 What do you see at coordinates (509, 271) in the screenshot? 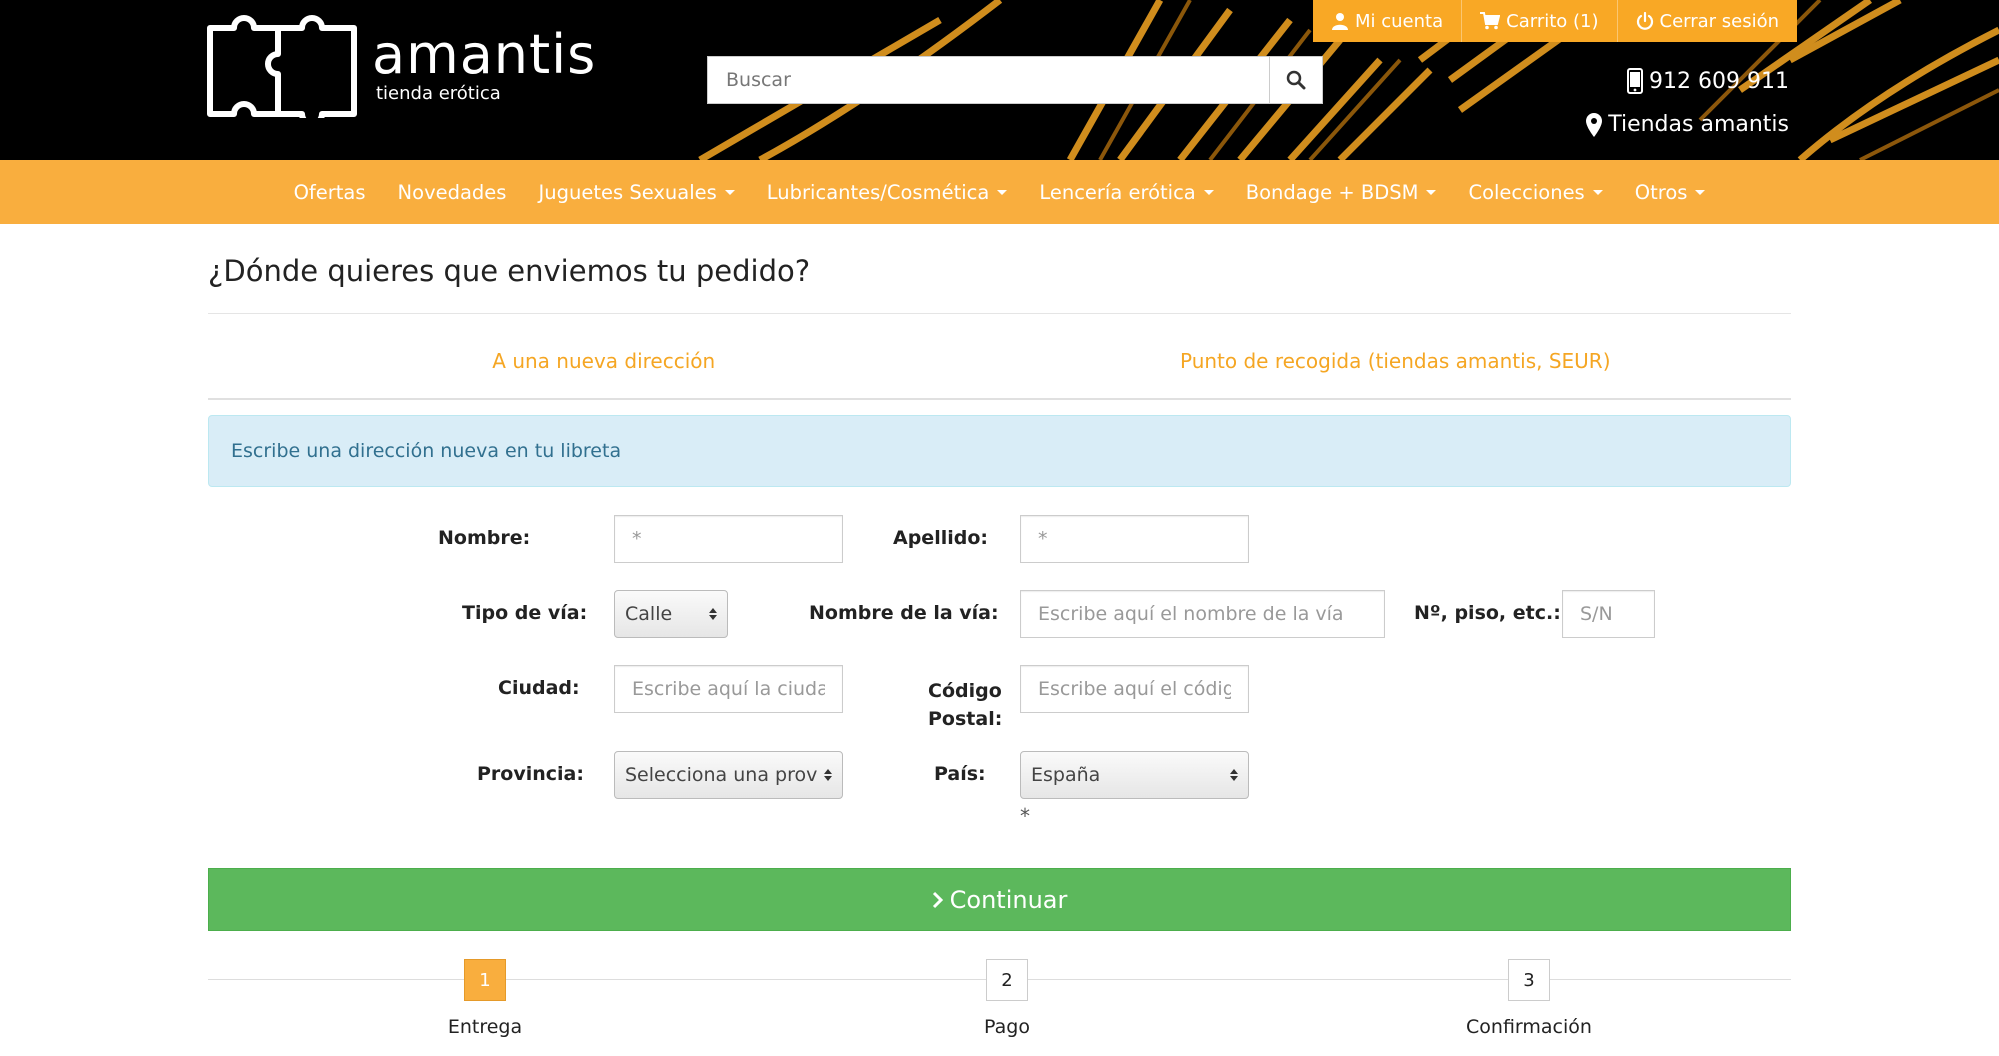
I see `page-title: ¿Dónde quieres que enviemos tu pedido?` at bounding box center [509, 271].